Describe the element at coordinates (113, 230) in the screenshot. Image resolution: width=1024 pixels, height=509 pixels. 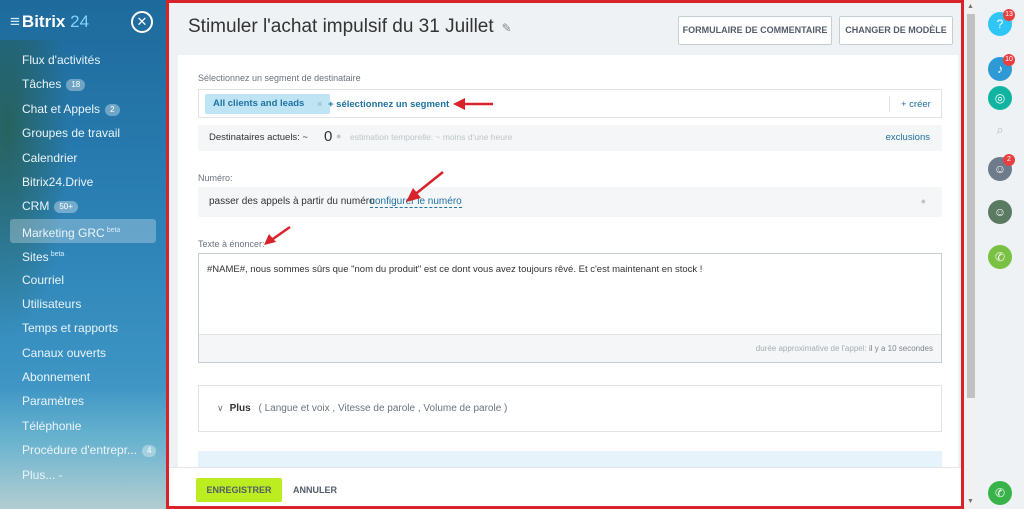
I see `sidebar-item-beta: beta` at that location.